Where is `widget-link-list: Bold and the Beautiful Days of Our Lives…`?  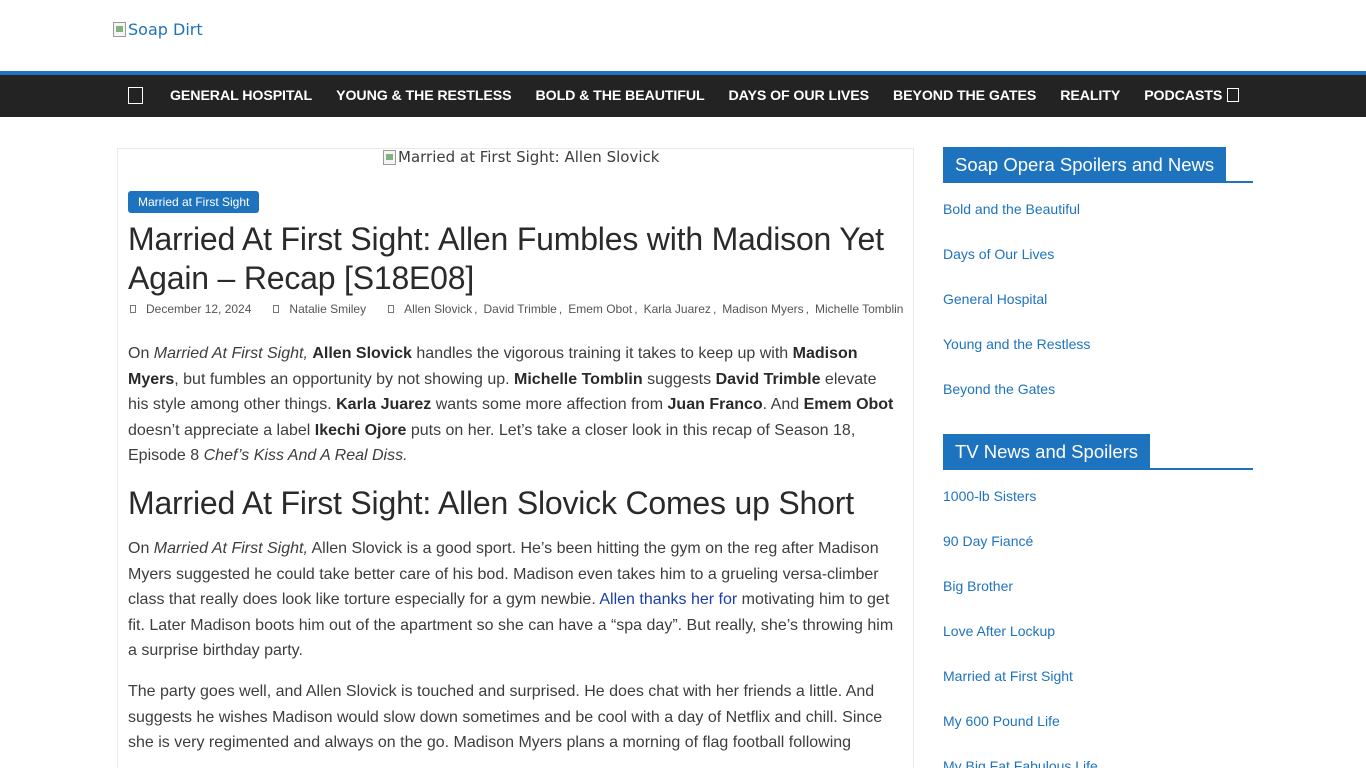 widget-link-list: Bold and the Beautiful Days of Our Lives… is located at coordinates (1098, 313).